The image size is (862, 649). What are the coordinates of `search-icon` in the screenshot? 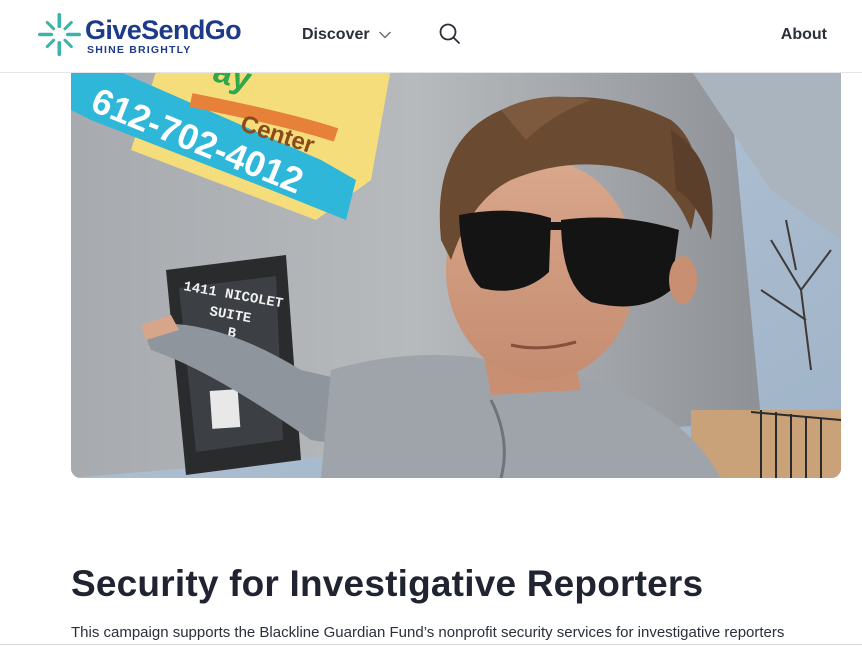 It's located at (449, 33).